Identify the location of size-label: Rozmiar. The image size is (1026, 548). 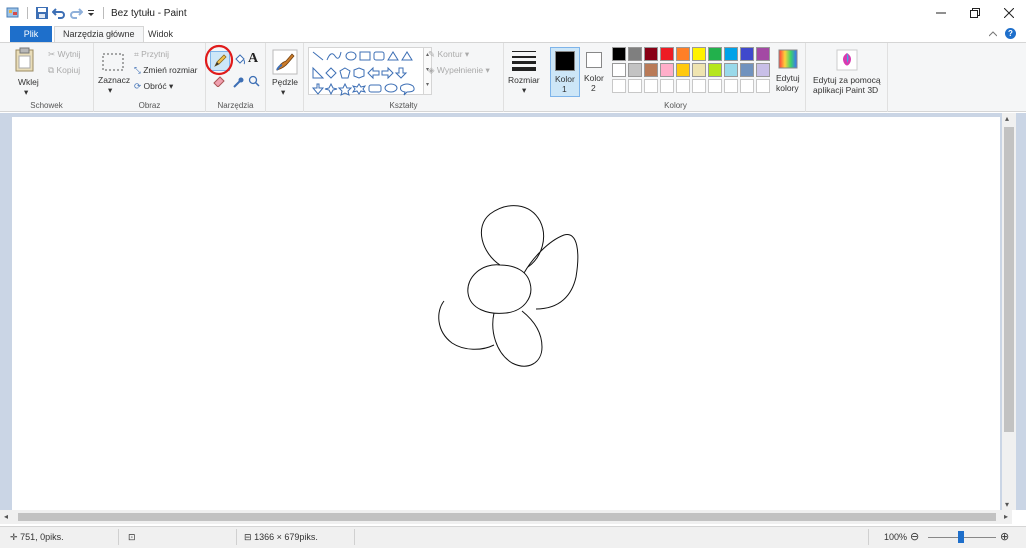
(524, 80).